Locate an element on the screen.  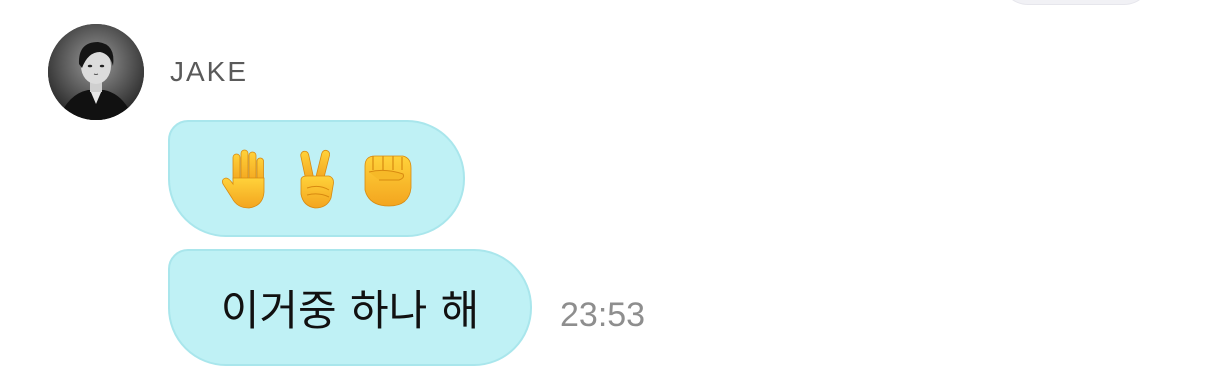
previous-message-bubble is located at coordinates (1076, 2).